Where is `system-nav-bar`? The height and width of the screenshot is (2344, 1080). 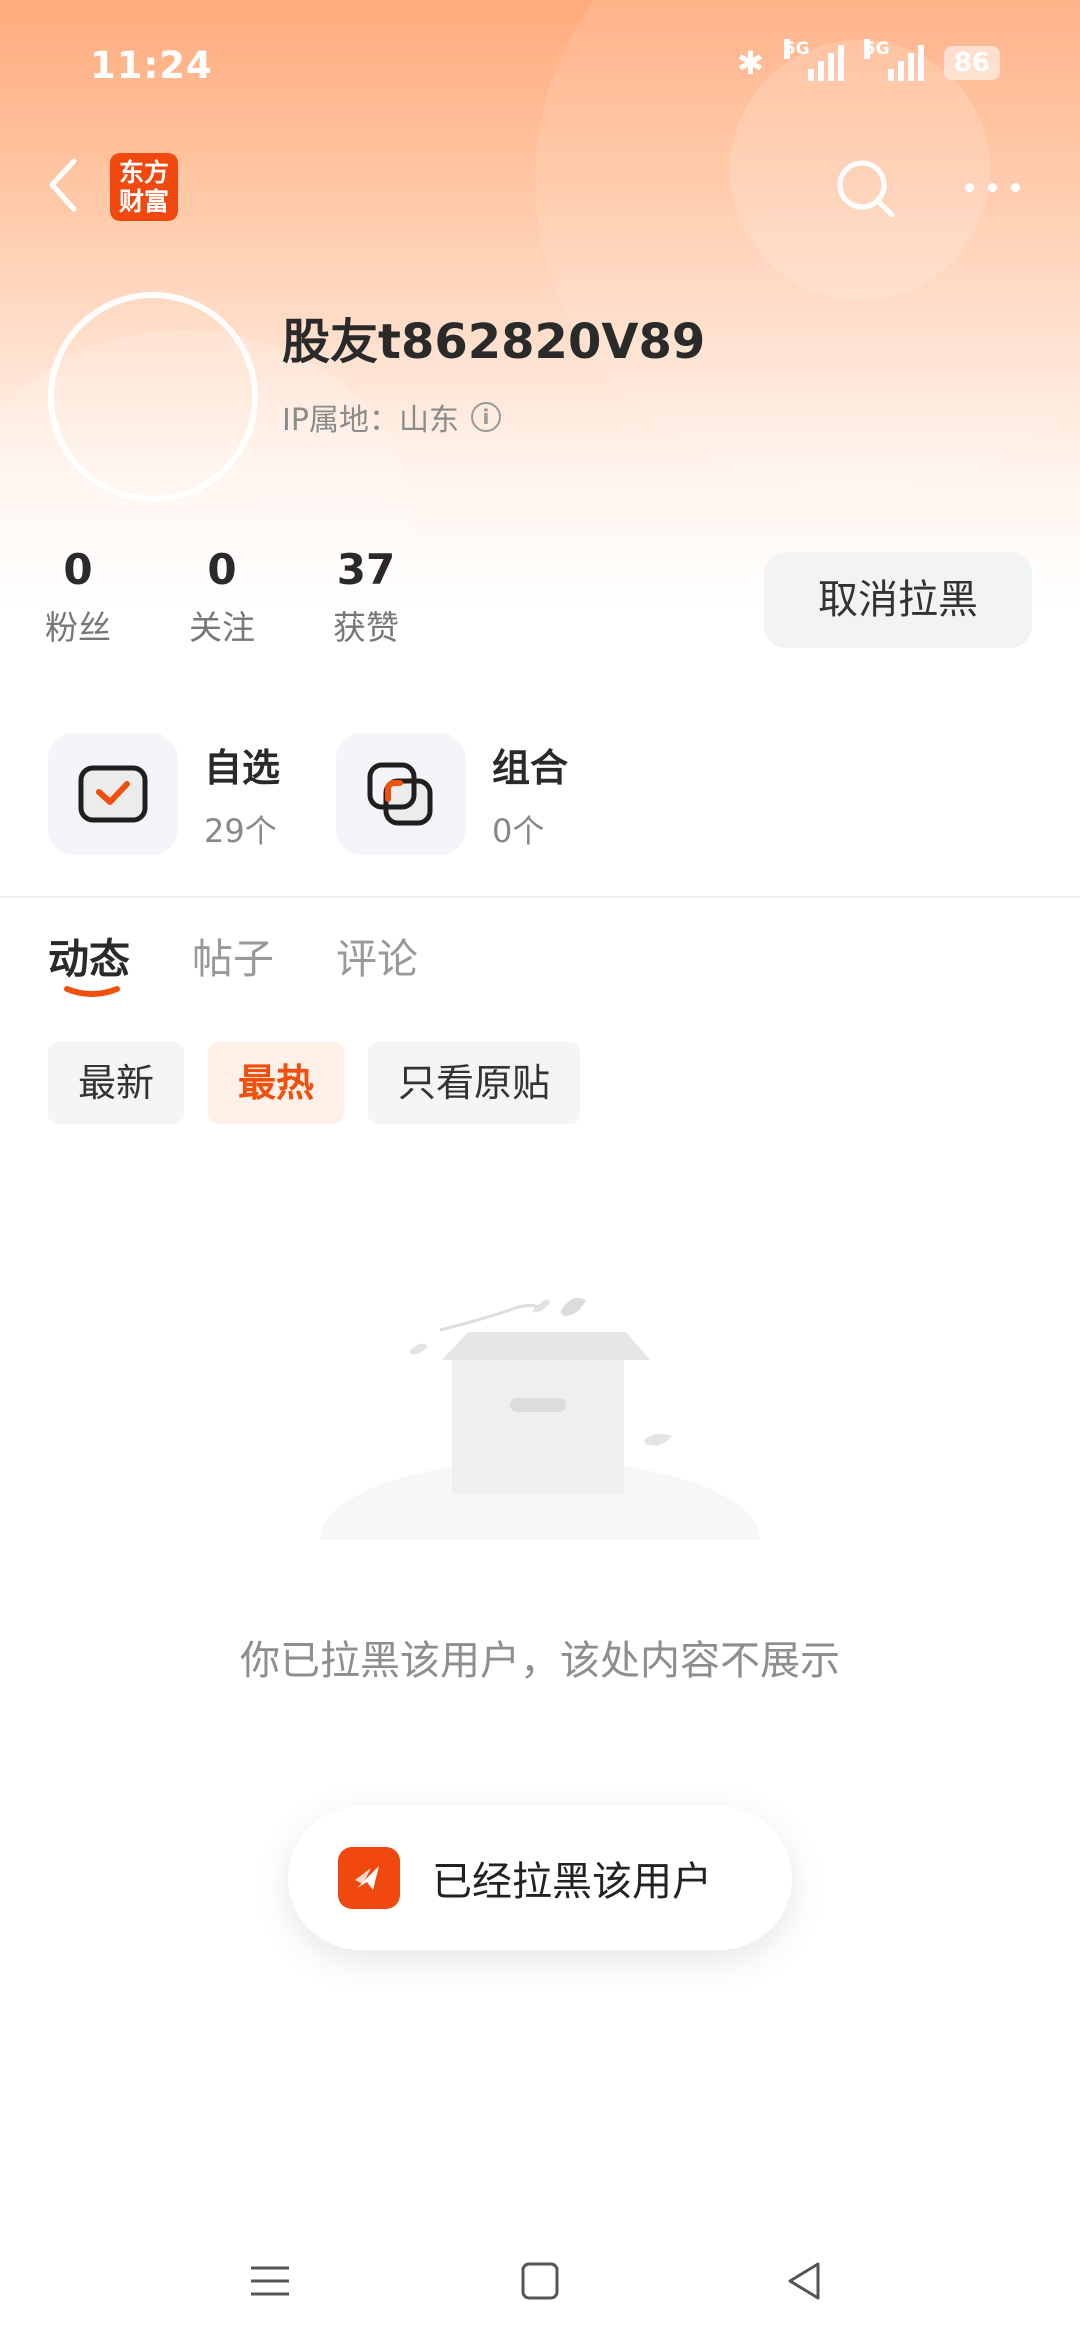
system-nav-bar is located at coordinates (540, 2286).